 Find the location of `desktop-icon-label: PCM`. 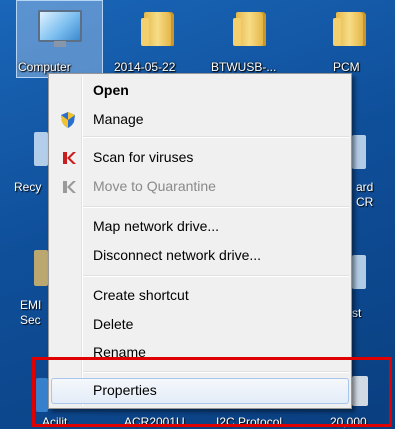

desktop-icon-label: PCM is located at coordinates (346, 67).